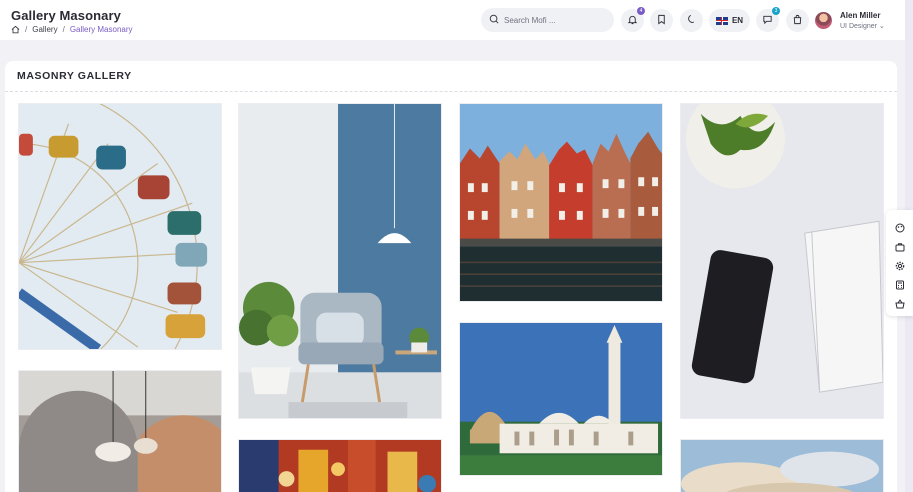 The image size is (913, 492). What do you see at coordinates (641, 11) in the screenshot?
I see `notification-badge: 4` at bounding box center [641, 11].